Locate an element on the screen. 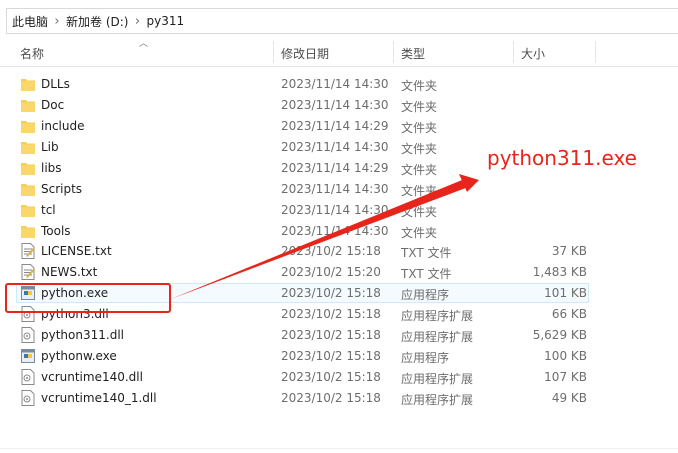 This screenshot has height=453, width=678. status-divider is located at coordinates (339, 448).